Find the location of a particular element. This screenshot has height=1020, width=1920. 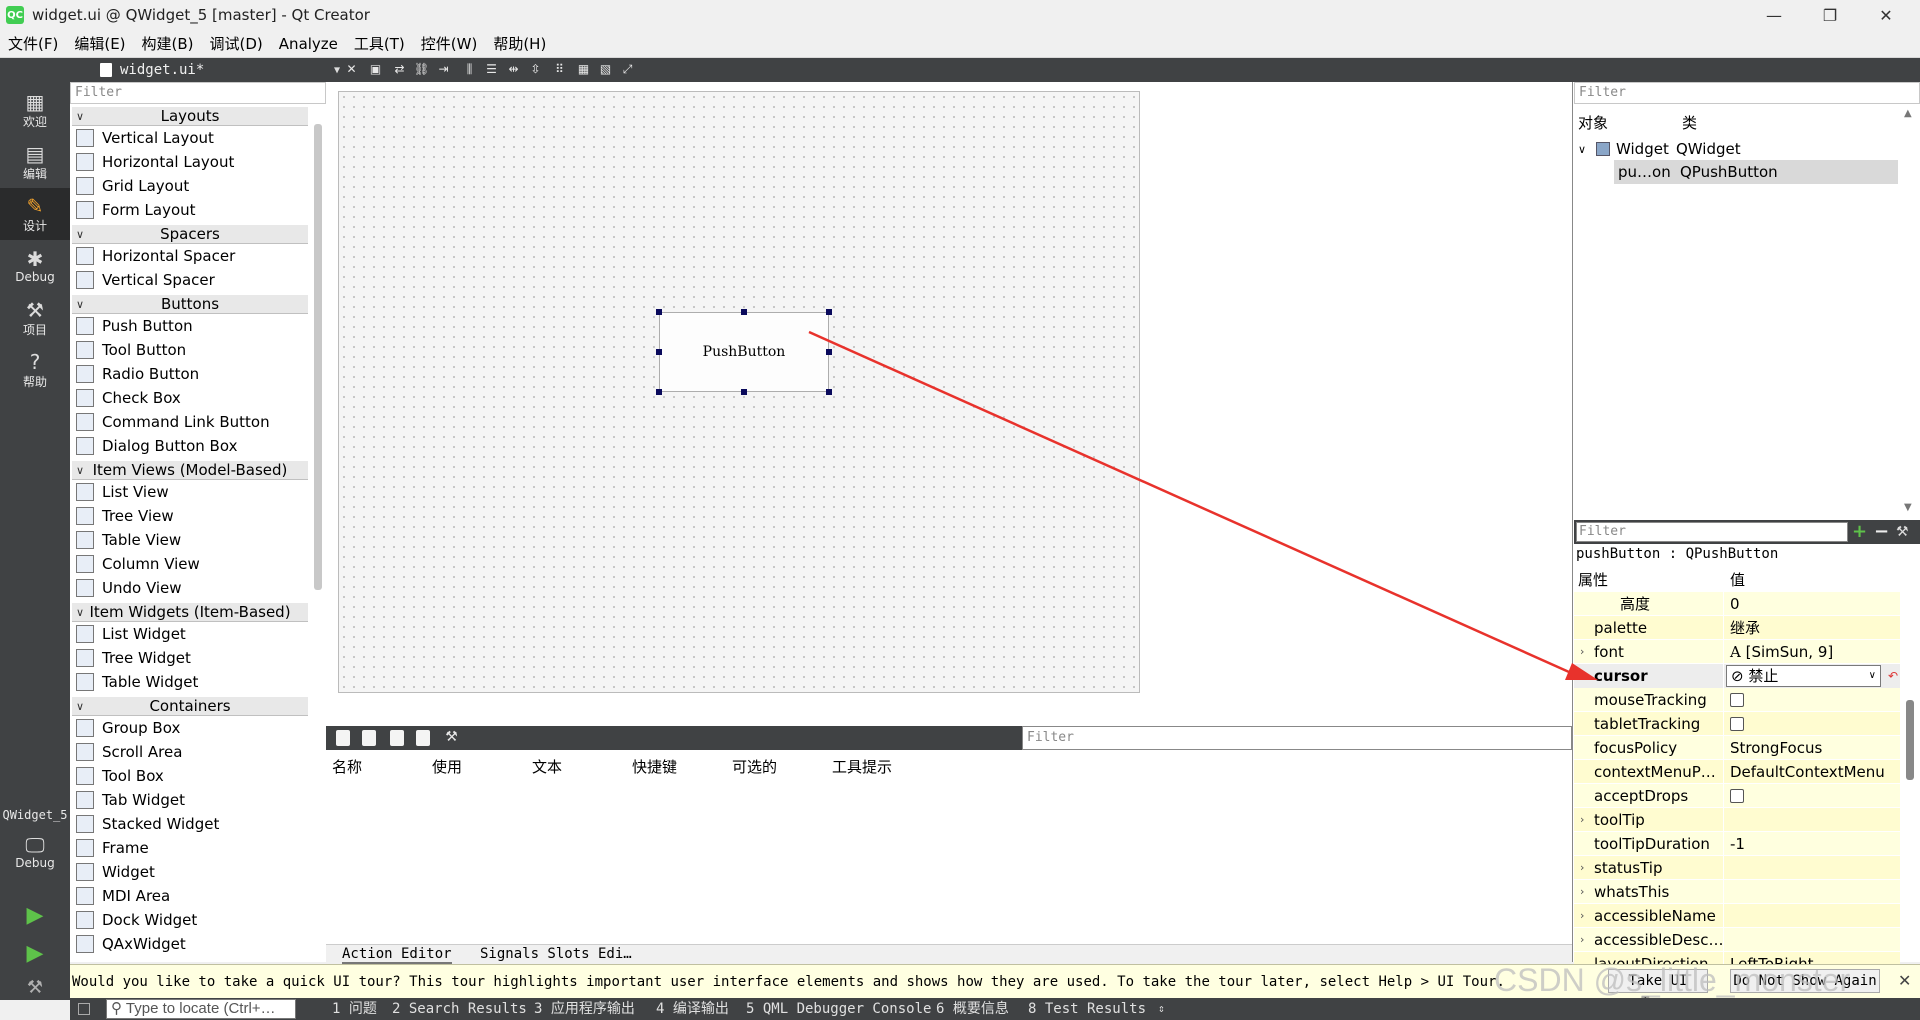

action-filter-input: Filter is located at coordinates (1297, 738).